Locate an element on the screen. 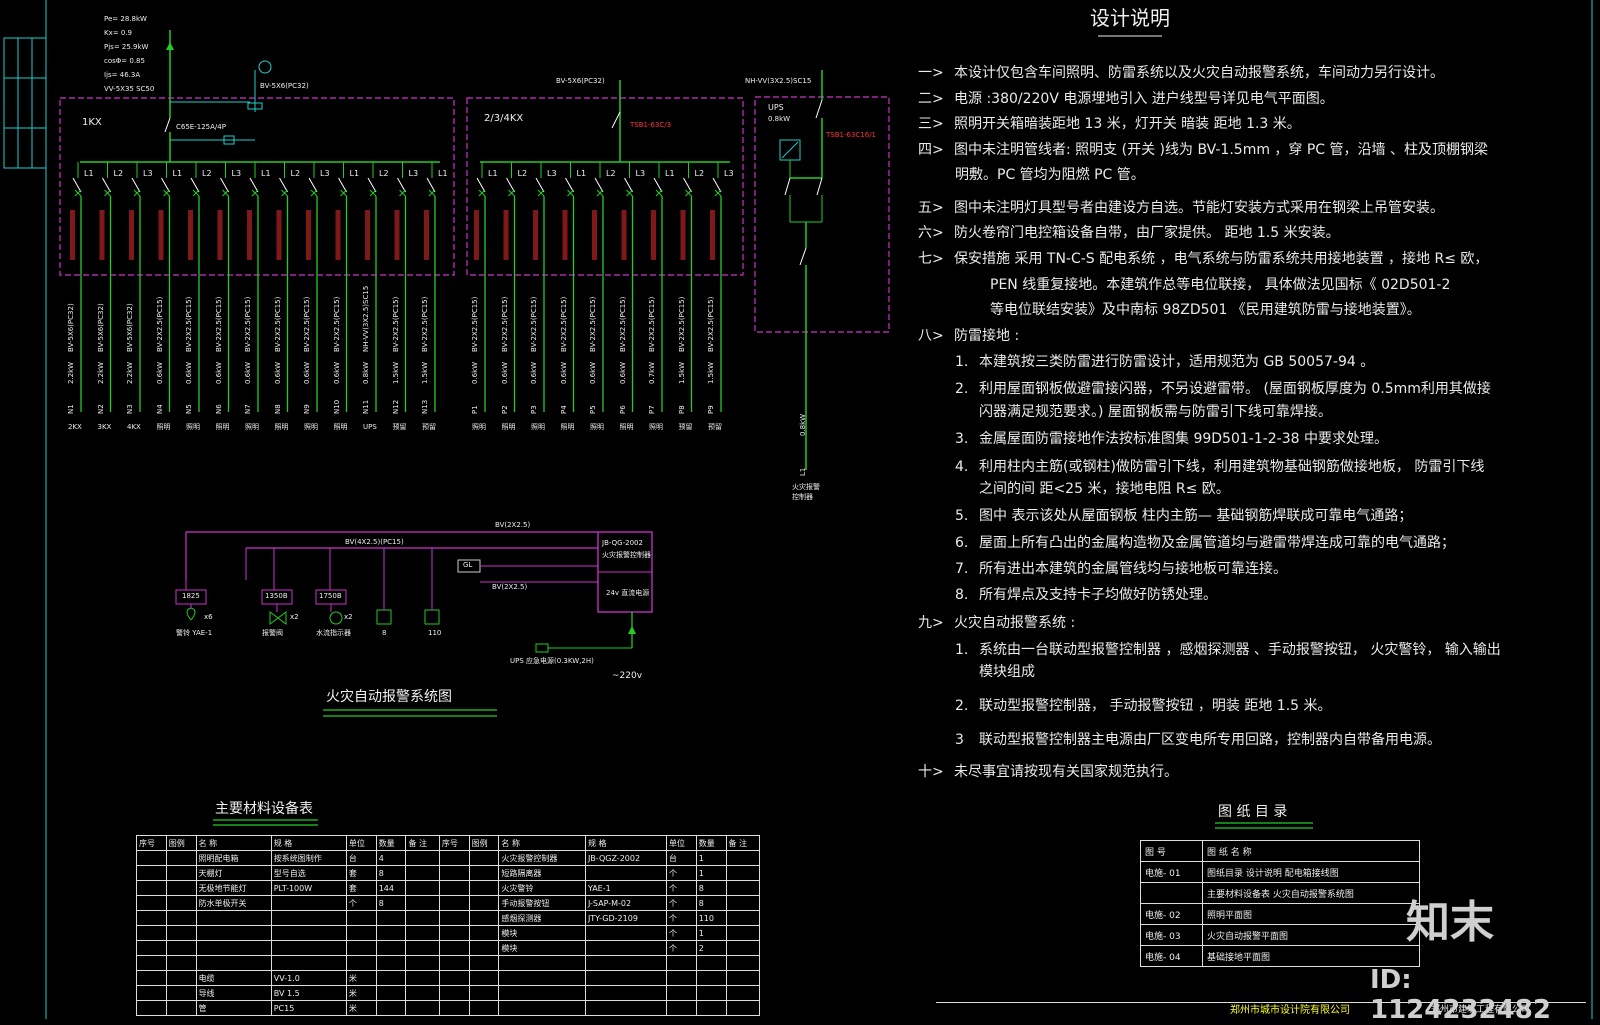 This screenshot has width=1600, height=1025. fire-device-qty: x6 is located at coordinates (208, 617).